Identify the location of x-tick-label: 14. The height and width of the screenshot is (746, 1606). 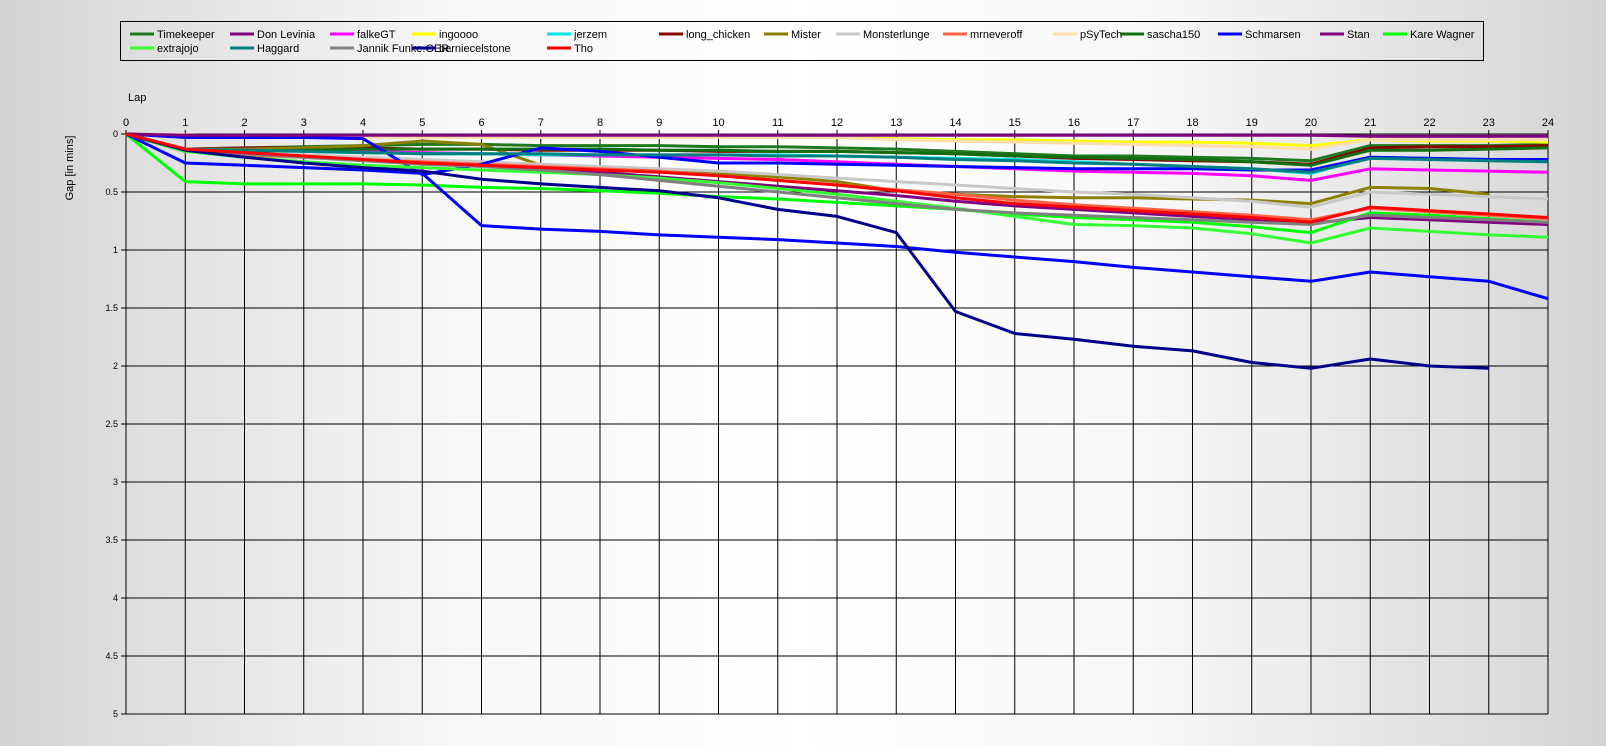
(955, 123).